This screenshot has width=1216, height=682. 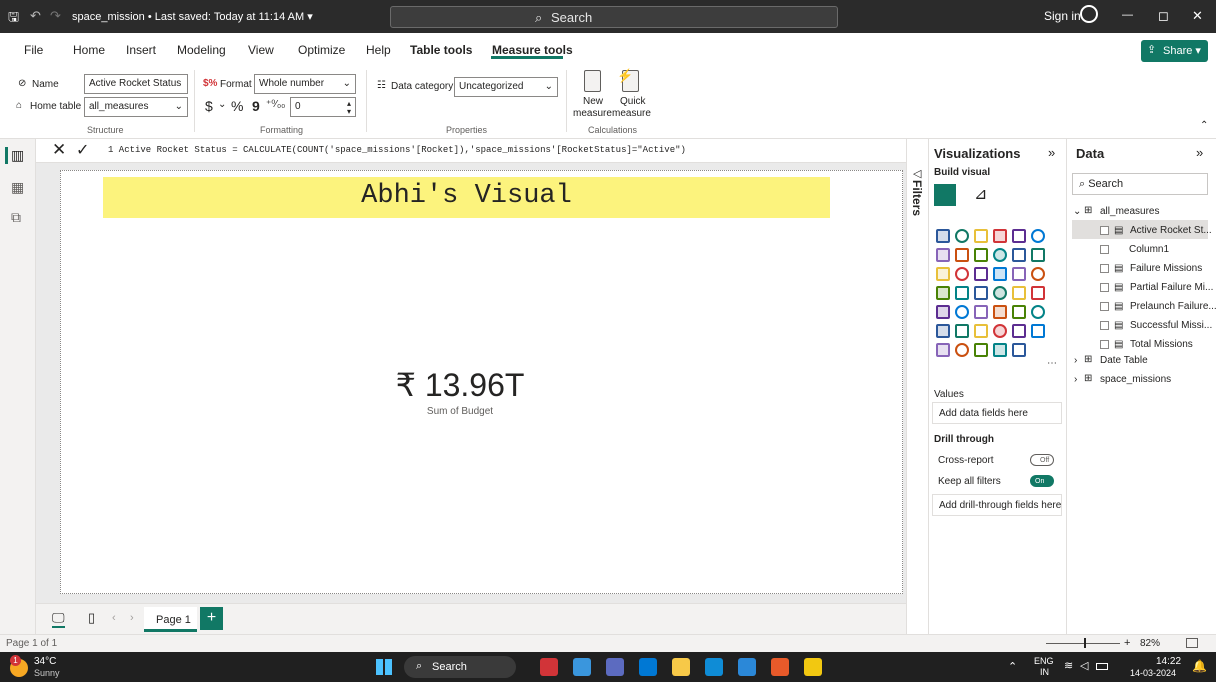 I want to click on account-icon, so click(x=1089, y=14).